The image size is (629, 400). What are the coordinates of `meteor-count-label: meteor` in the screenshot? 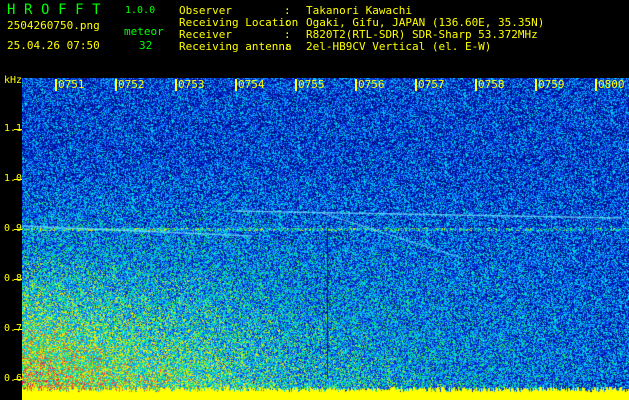 It's located at (144, 31).